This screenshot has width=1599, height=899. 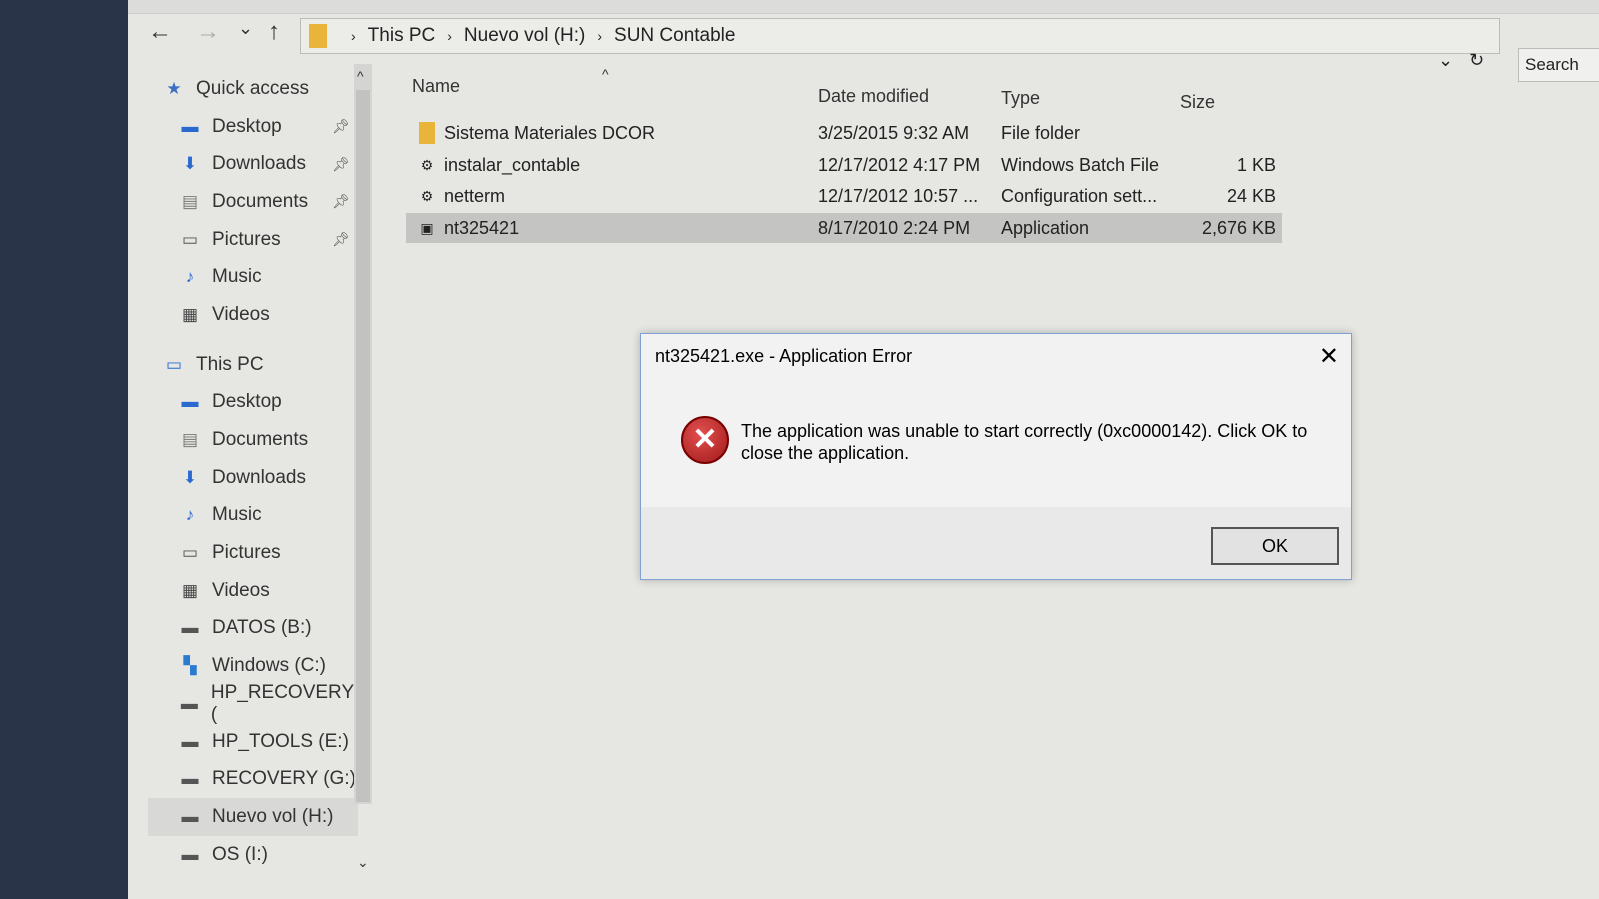 What do you see at coordinates (190, 553) in the screenshot?
I see `pictures-icon: ▭` at bounding box center [190, 553].